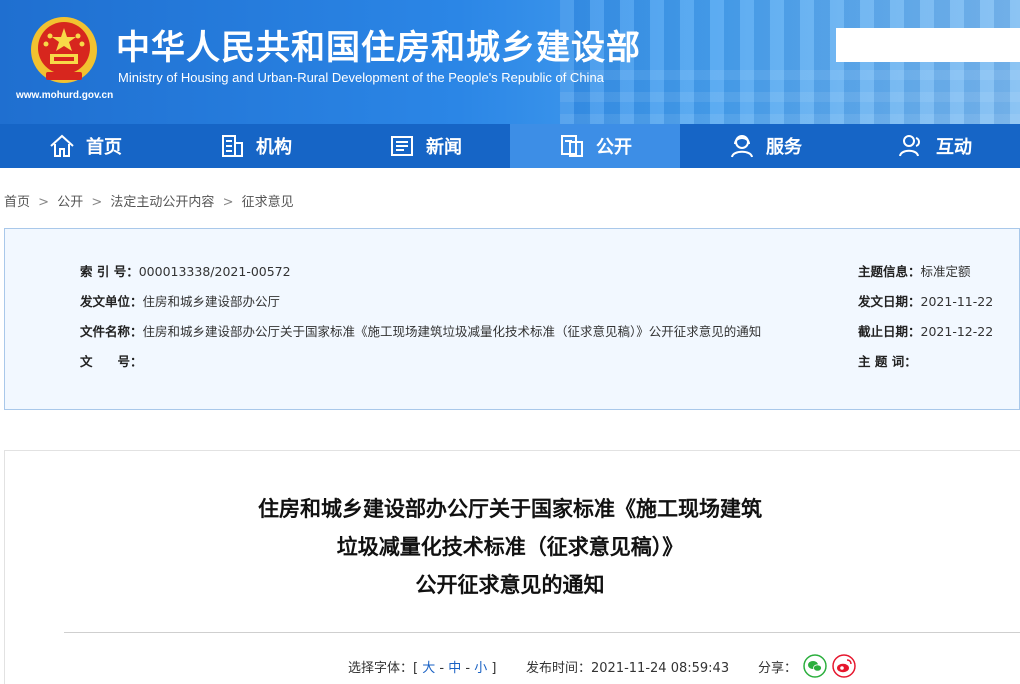  What do you see at coordinates (111, 301) in the screenshot?
I see `info-label: 发文单位：` at bounding box center [111, 301].